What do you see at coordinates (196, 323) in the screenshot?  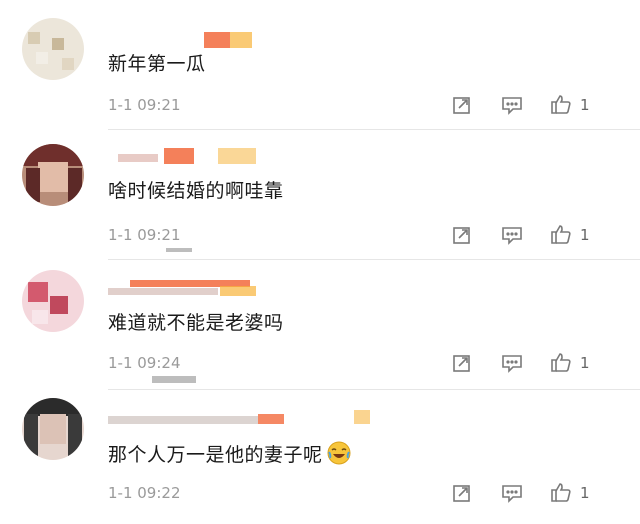 I see `comment-text: 难道就不能是老婆吗` at bounding box center [196, 323].